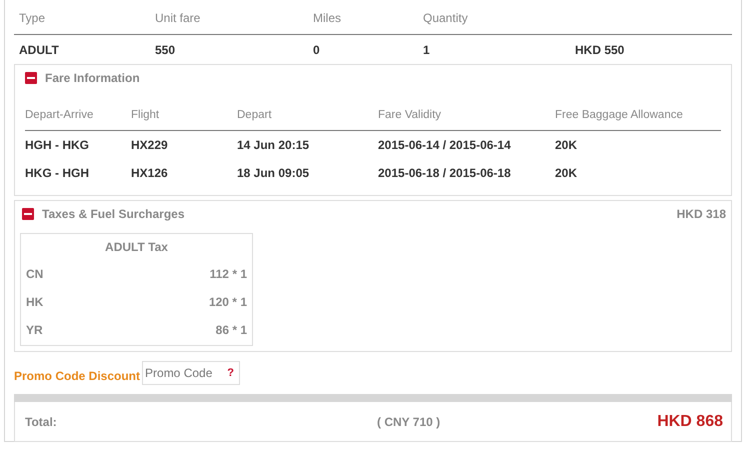  Describe the element at coordinates (445, 173) in the screenshot. I see `table-cell-text: 2015-06-18 / 2015-06-18` at that location.